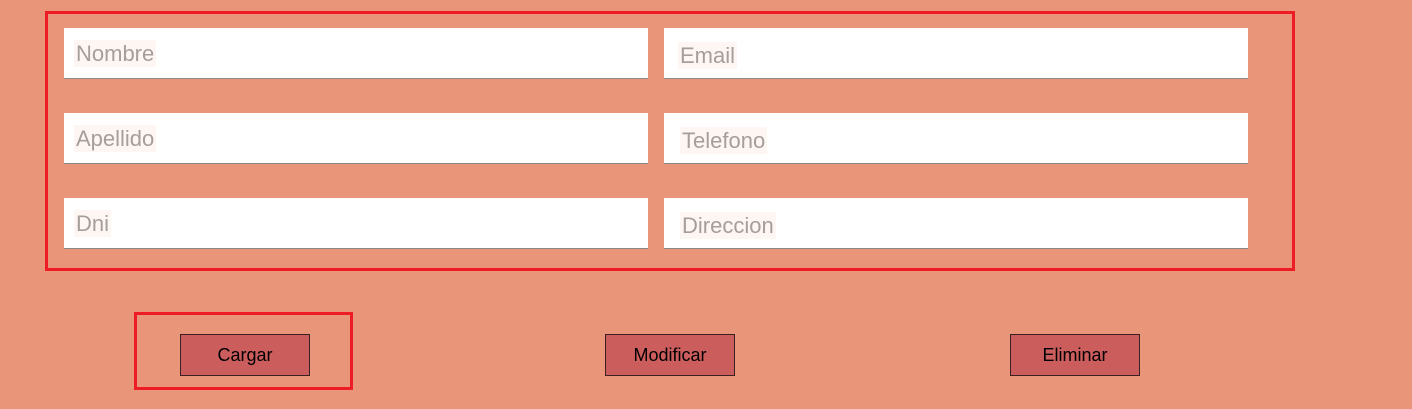 The image size is (1412, 409). What do you see at coordinates (245, 355) in the screenshot?
I see `cargar-button: Cargar` at bounding box center [245, 355].